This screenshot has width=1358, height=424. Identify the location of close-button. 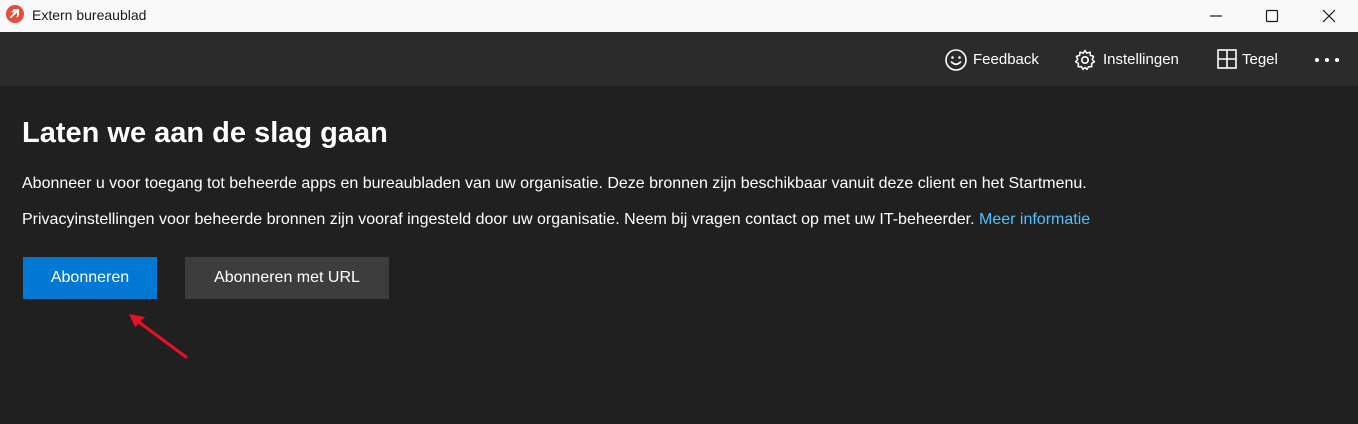
(1329, 16).